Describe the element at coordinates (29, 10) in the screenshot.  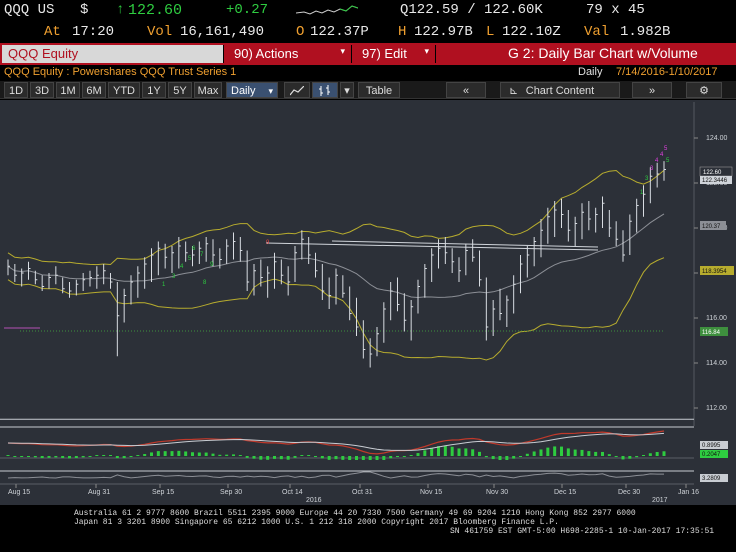
I see `ticker: QQQ US` at that location.